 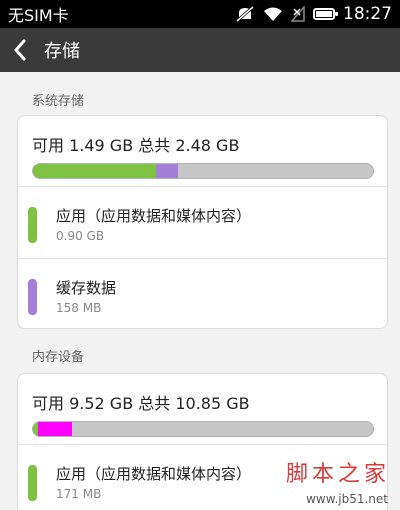 I want to click on summary-text: 可用 1.49 GB 总共 2.48 GB, so click(x=136, y=145).